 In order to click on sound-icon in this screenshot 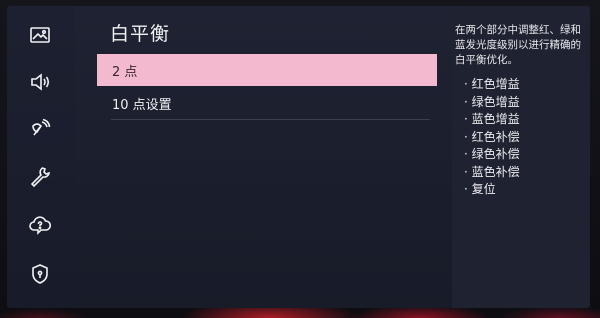, I will do `click(40, 84)`.